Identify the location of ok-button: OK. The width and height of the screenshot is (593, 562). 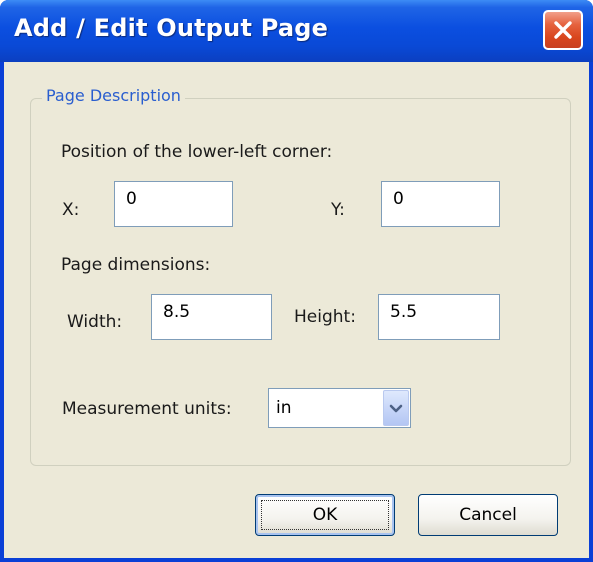
(325, 515).